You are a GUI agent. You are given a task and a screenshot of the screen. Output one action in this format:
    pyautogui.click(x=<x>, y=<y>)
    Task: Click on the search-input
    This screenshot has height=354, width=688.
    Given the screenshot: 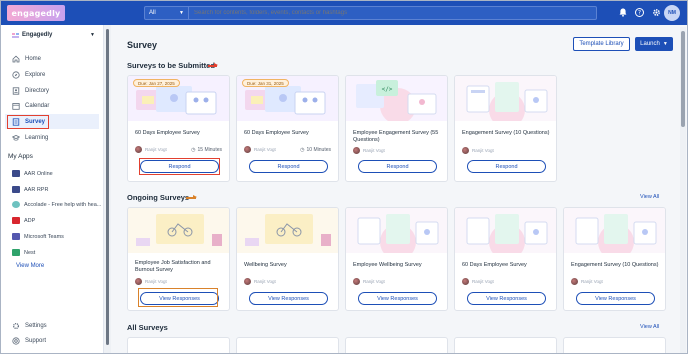 What is the action you would take?
    pyautogui.click(x=392, y=13)
    